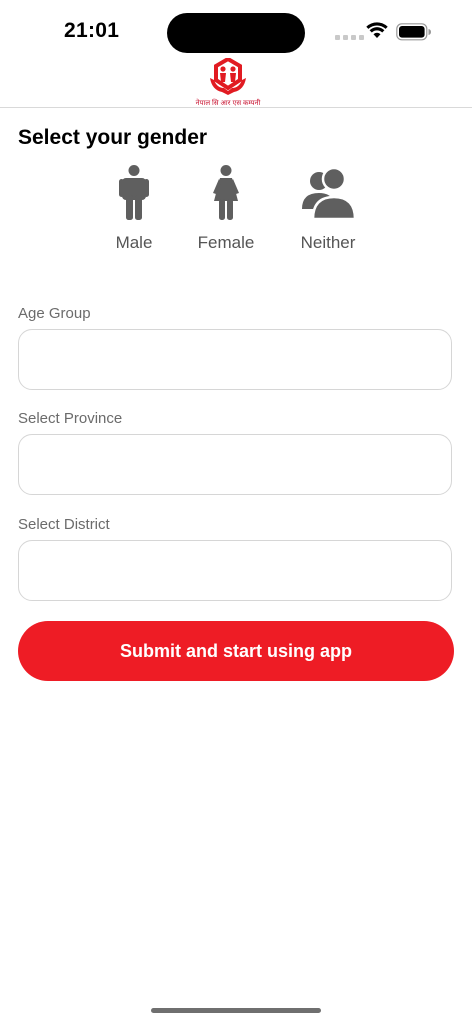 Image resolution: width=472 pixels, height=1024 pixels. Describe the element at coordinates (328, 242) in the screenshot. I see `gender-label-neither: Neither` at that location.